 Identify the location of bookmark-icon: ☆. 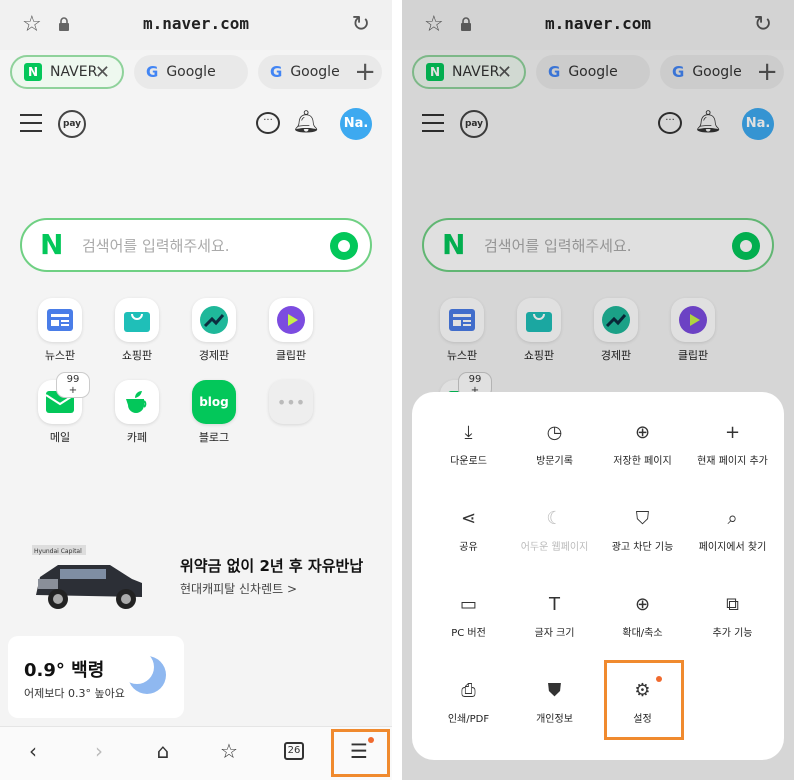
(229, 751).